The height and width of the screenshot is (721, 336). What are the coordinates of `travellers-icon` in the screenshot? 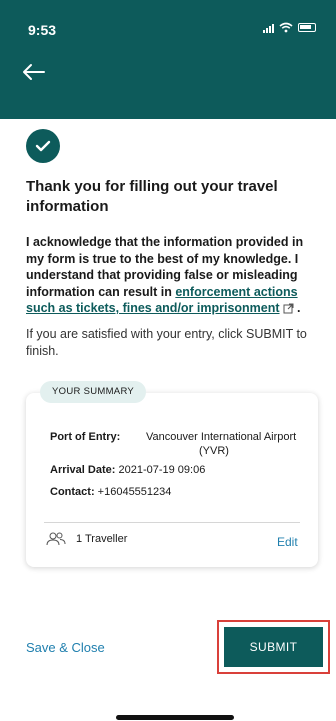 It's located at (56, 539).